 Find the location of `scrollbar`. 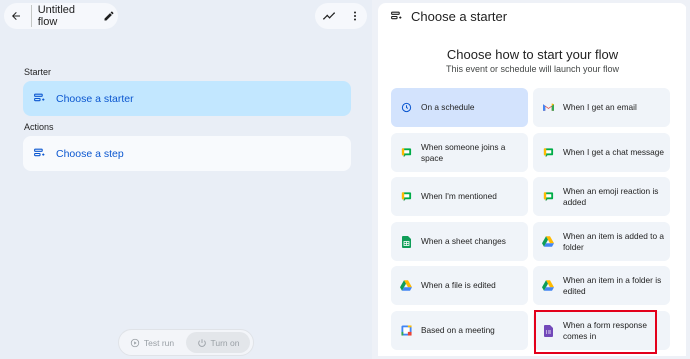

scrollbar is located at coordinates (688, 179).